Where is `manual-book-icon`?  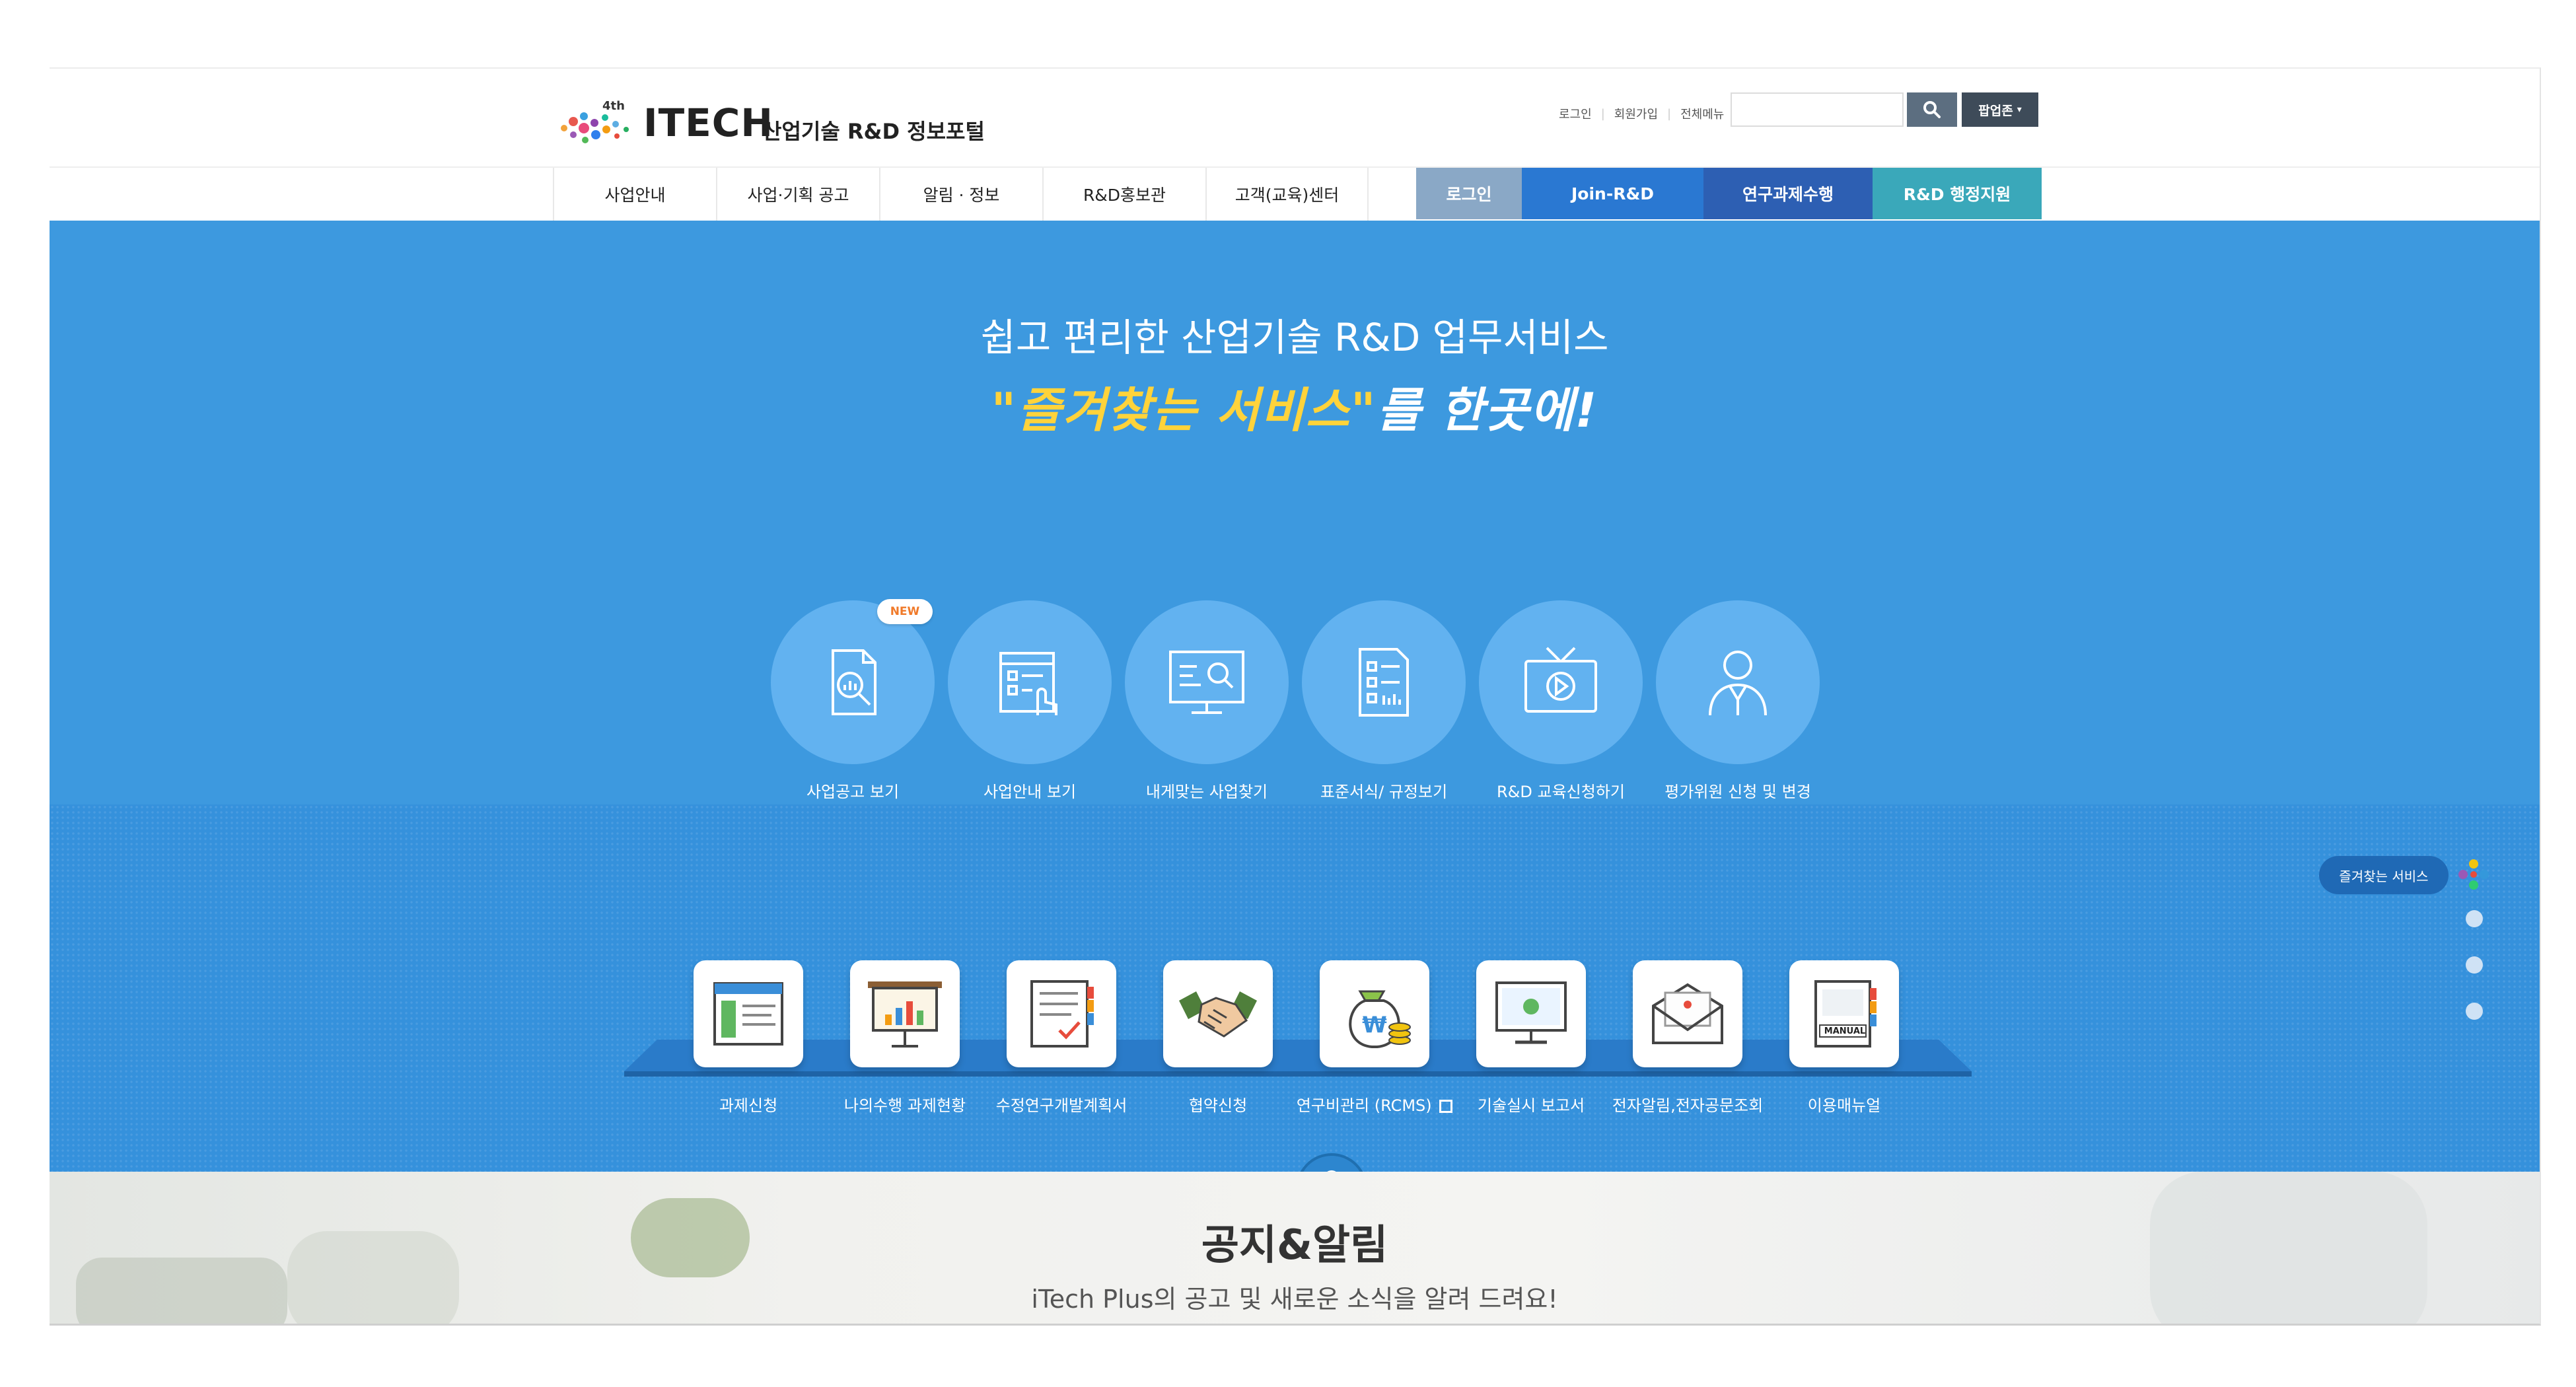
manual-book-icon is located at coordinates (1846, 1014).